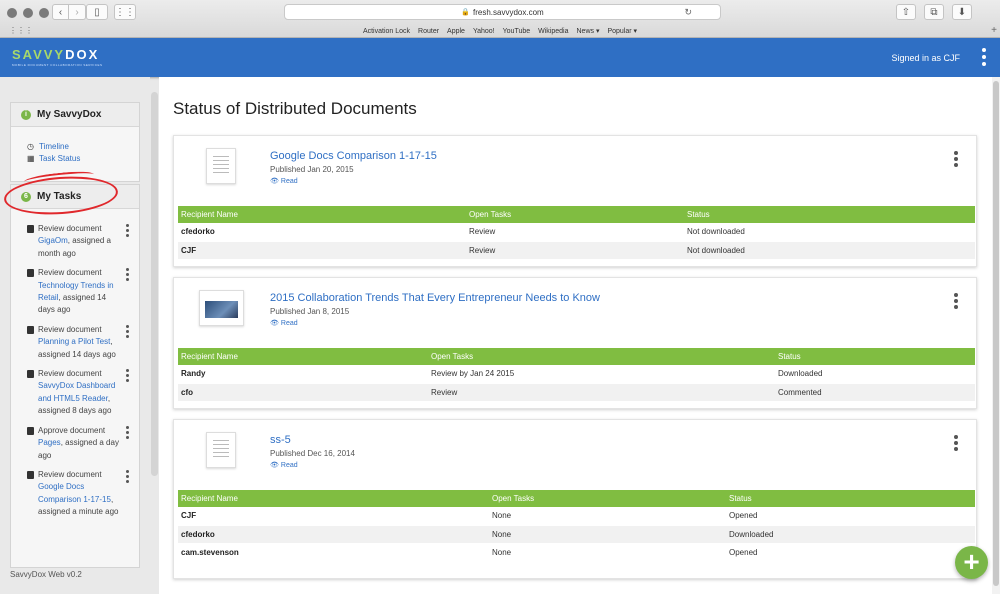 This screenshot has height=594, width=1000. Describe the element at coordinates (588, 31) in the screenshot. I see `bookmark: News ▾` at that location.